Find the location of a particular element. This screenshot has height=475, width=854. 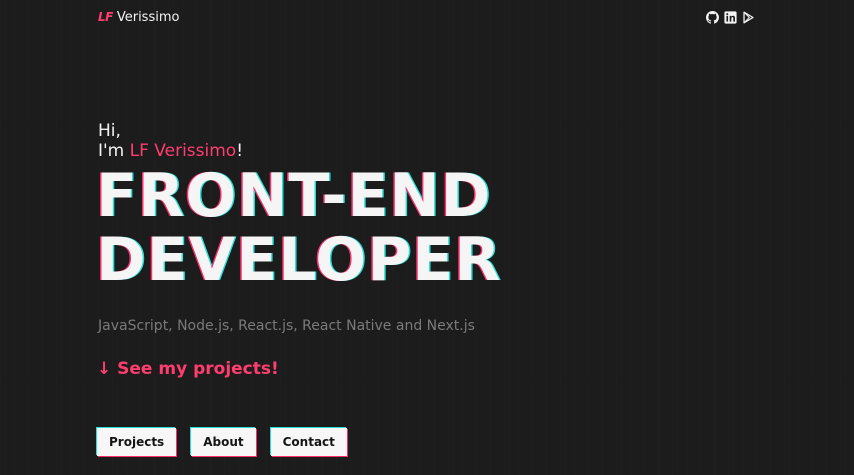

github-link is located at coordinates (712, 17).